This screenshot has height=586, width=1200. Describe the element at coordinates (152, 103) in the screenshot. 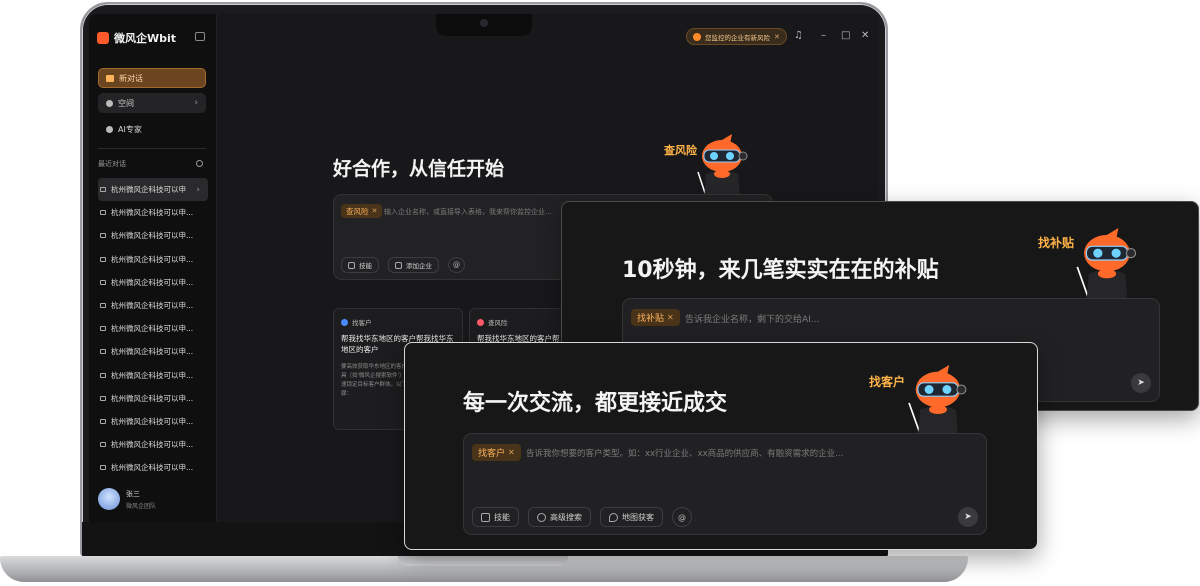

I see `sidebar-item-space: 空间 ›` at that location.